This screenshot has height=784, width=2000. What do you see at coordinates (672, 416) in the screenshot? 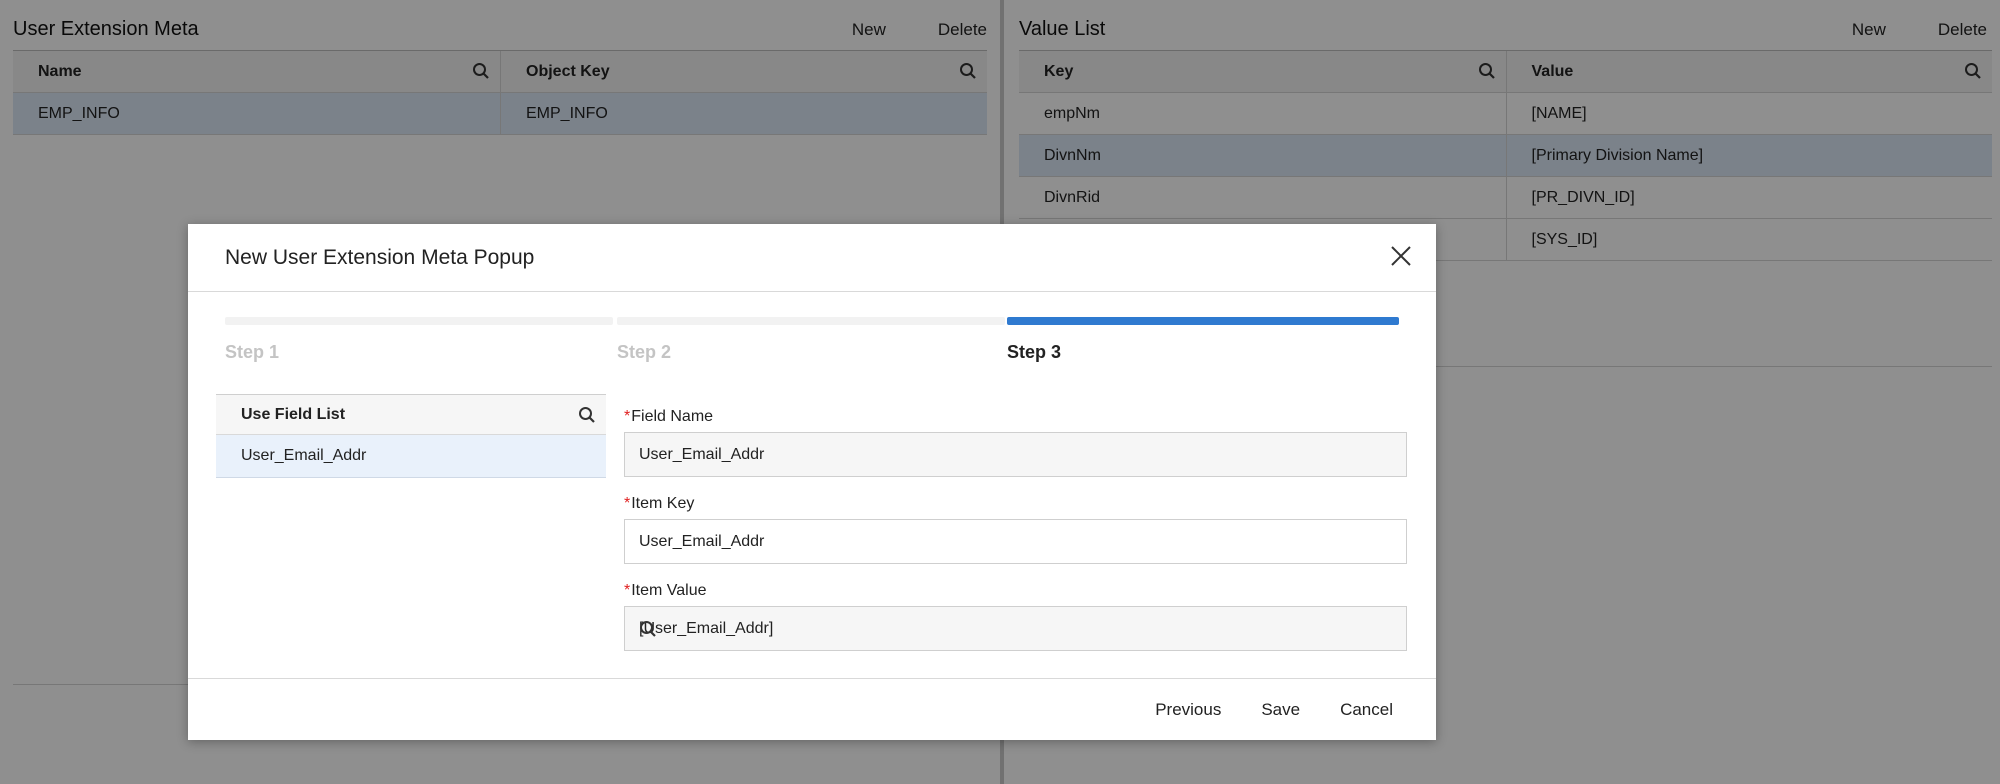
I see `label-text: Field Name` at bounding box center [672, 416].